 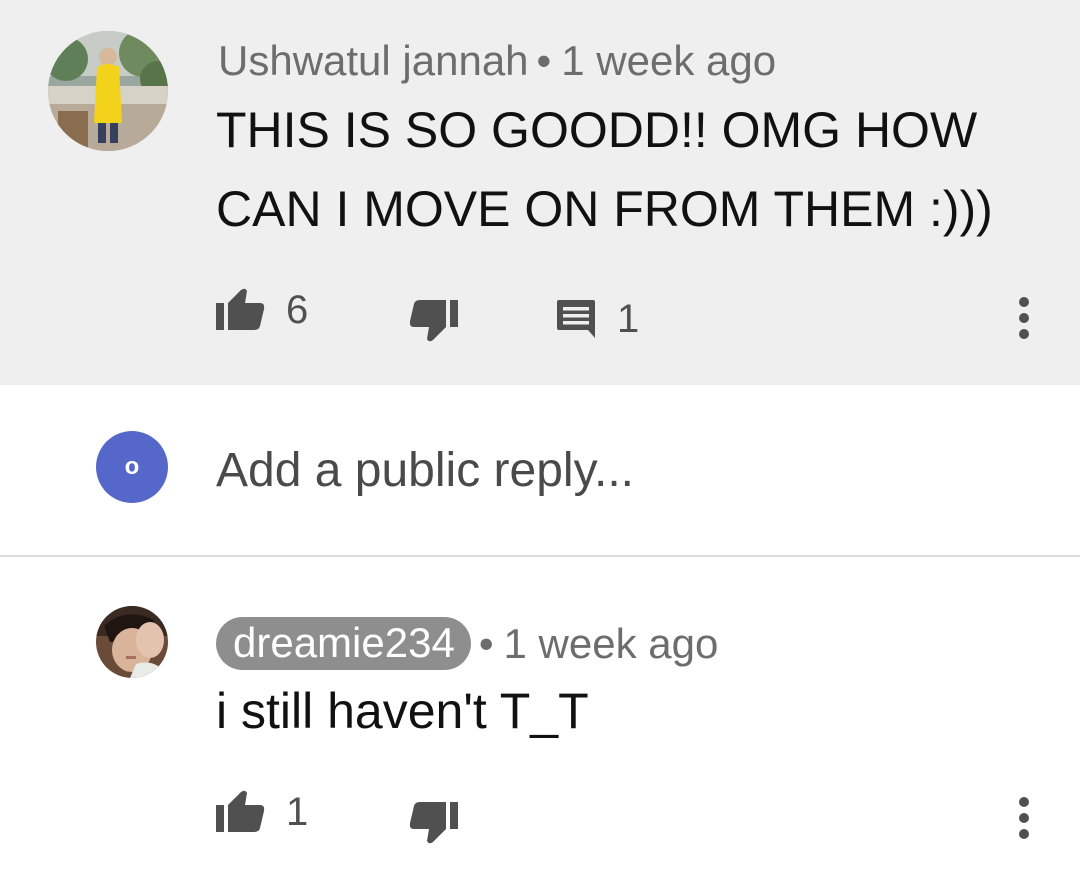 I want to click on like-button: 6, so click(x=262, y=310).